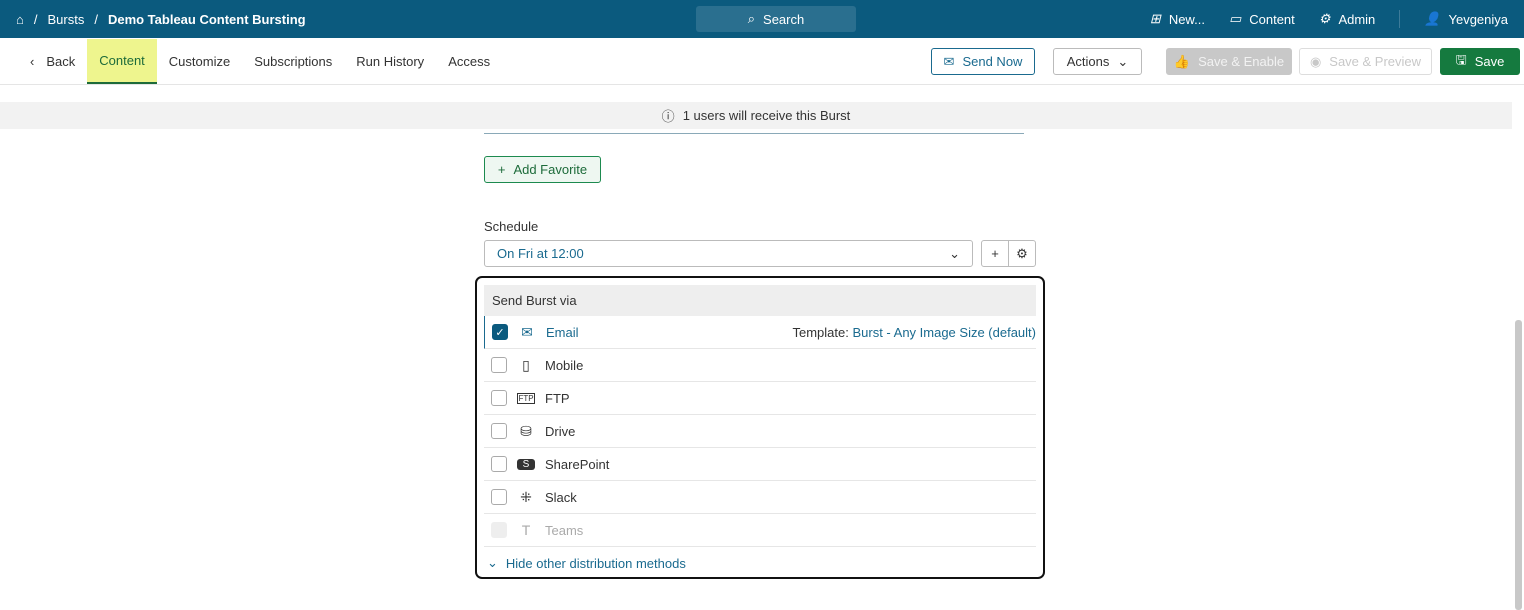  I want to click on breadcrumb: ⌂ / Bursts / Demo Tableau Content Bursting, so click(161, 19).